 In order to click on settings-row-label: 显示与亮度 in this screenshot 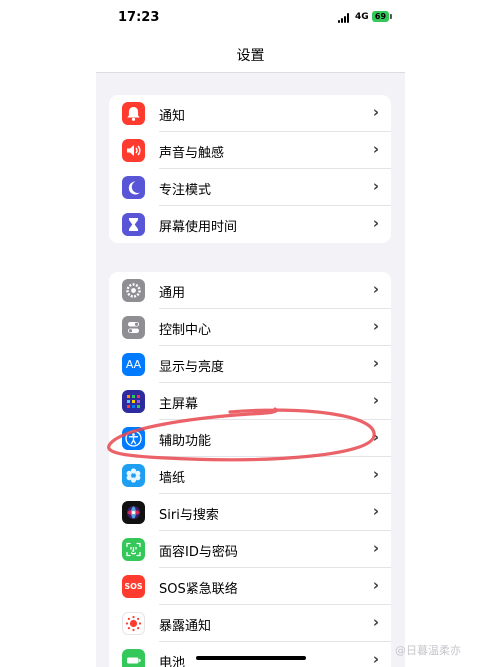, I will do `click(192, 367)`.